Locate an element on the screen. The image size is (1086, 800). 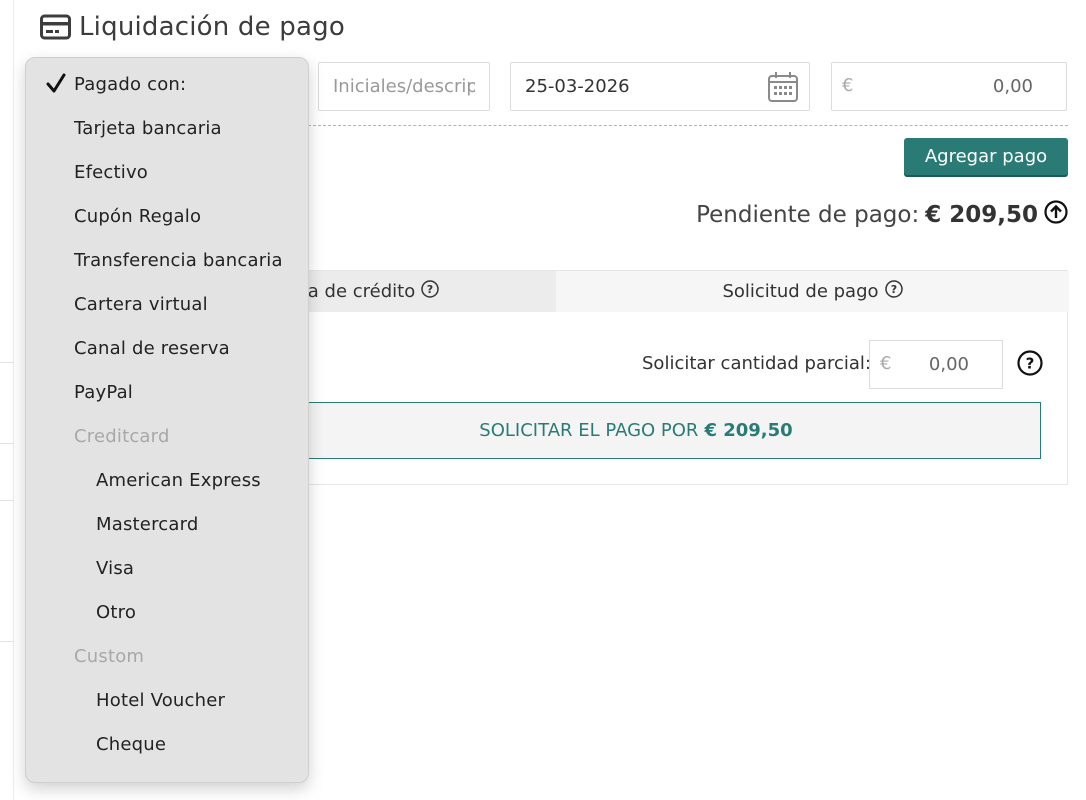
dropdown-item-virtual-wallet: Cartera virtual is located at coordinates (167, 304).